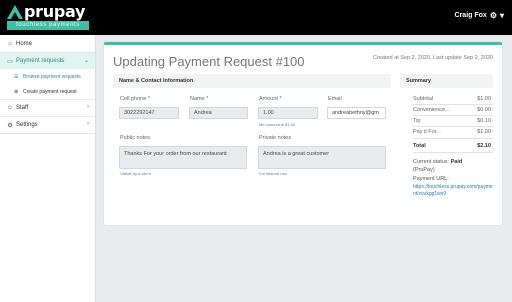 The image size is (512, 302). Describe the element at coordinates (493, 15) in the screenshot. I see `gear-icon: ⚙` at that location.